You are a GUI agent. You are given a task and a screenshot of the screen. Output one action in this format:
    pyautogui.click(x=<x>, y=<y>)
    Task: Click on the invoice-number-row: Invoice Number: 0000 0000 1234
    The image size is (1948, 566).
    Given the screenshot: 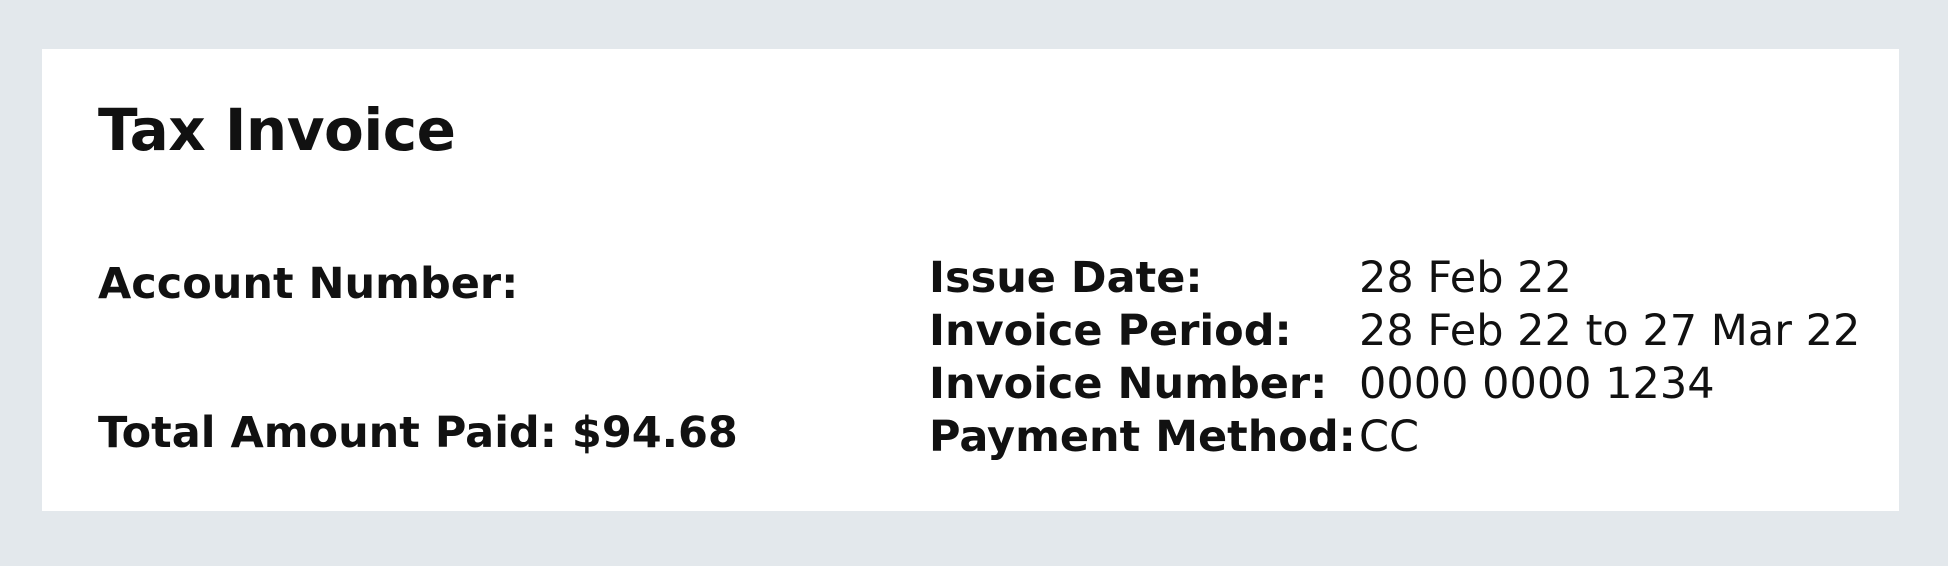 What is the action you would take?
    pyautogui.click(x=1394, y=384)
    